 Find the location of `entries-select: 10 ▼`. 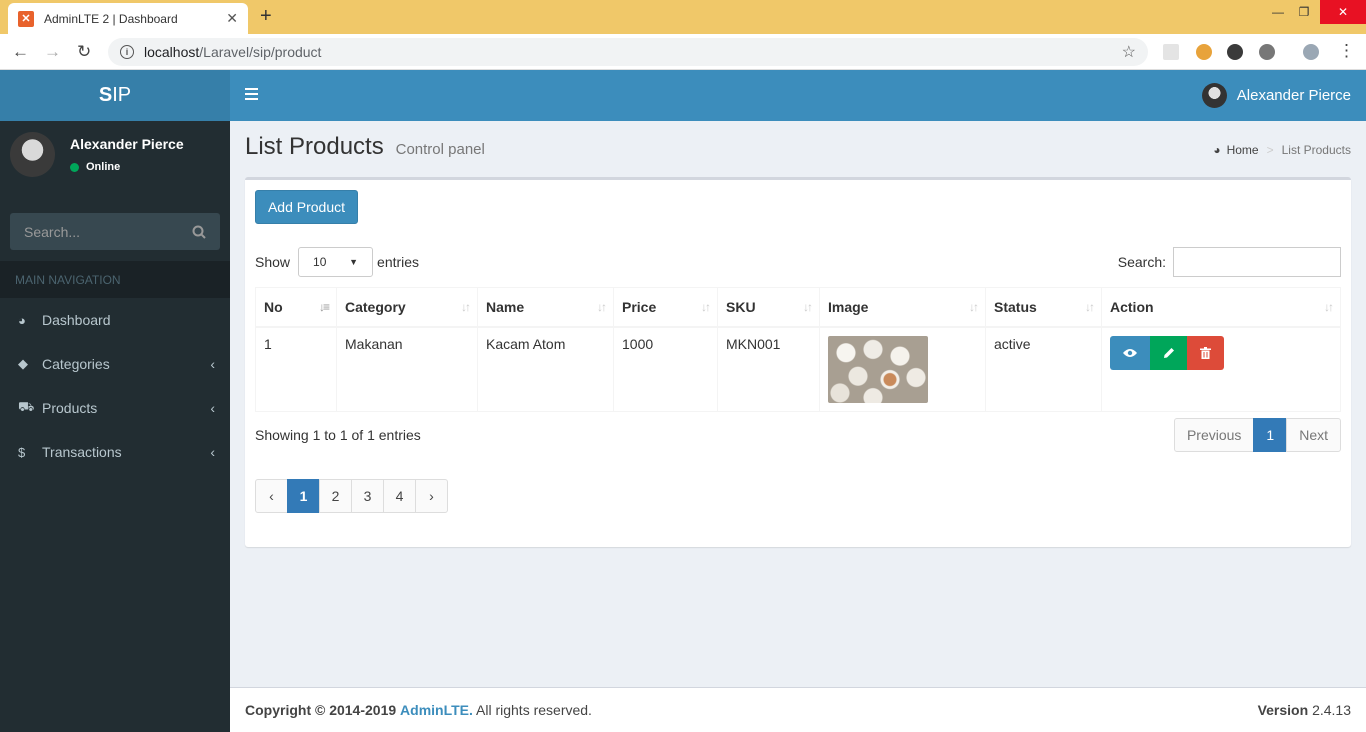

entries-select: 10 ▼ is located at coordinates (336, 262).